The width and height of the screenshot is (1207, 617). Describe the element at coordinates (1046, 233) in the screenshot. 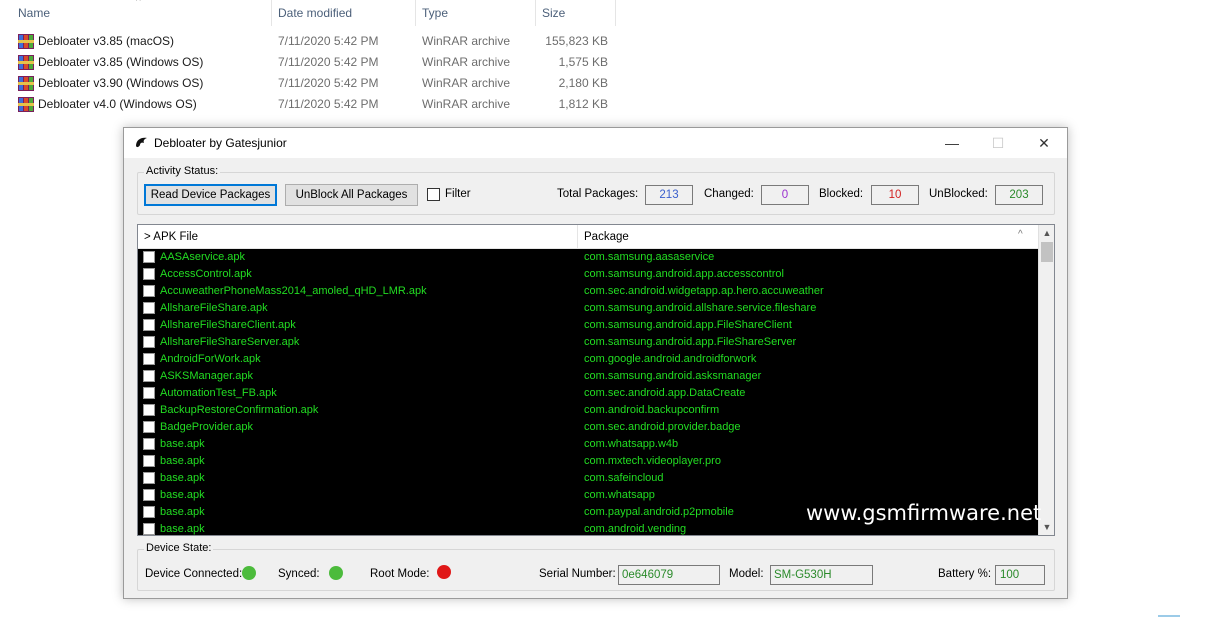

I see `scroll-up-icon: ▲` at that location.